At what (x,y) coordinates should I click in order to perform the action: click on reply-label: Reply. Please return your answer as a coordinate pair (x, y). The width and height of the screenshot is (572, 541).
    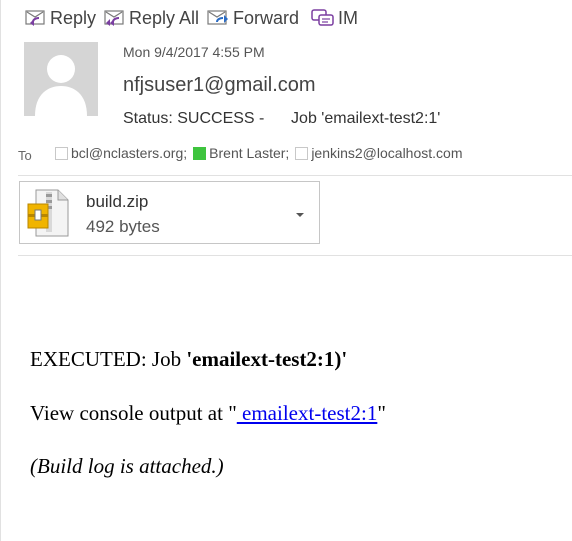
    Looking at the image, I should click on (73, 17).